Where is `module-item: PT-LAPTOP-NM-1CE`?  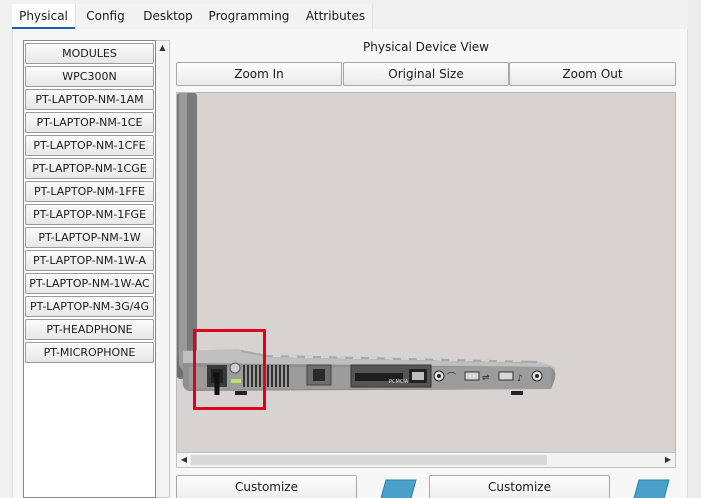
module-item: PT-LAPTOP-NM-1CE is located at coordinates (89, 122).